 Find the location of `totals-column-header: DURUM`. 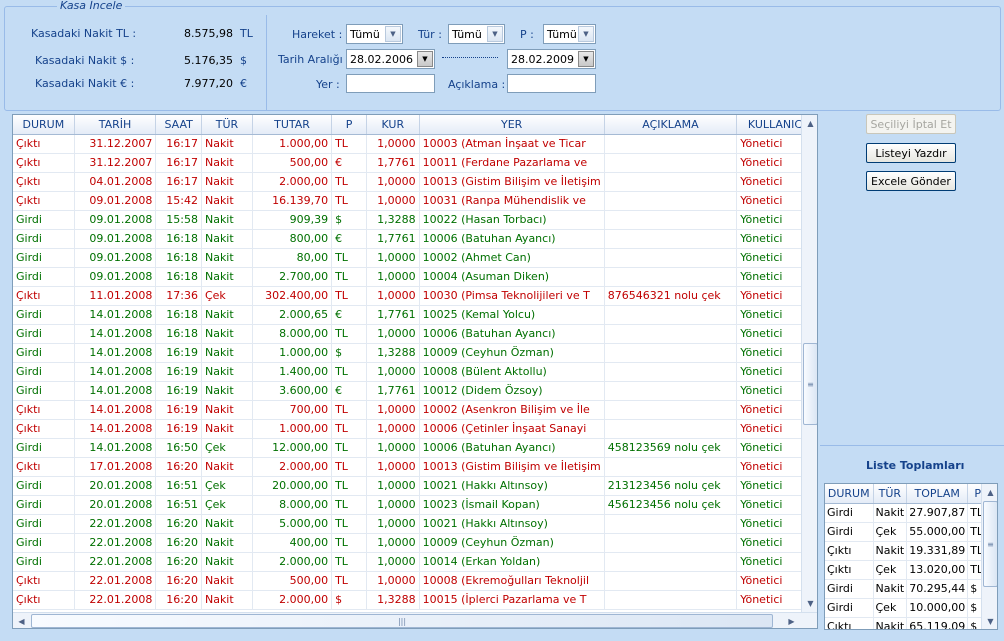

totals-column-header: DURUM is located at coordinates (849, 494).